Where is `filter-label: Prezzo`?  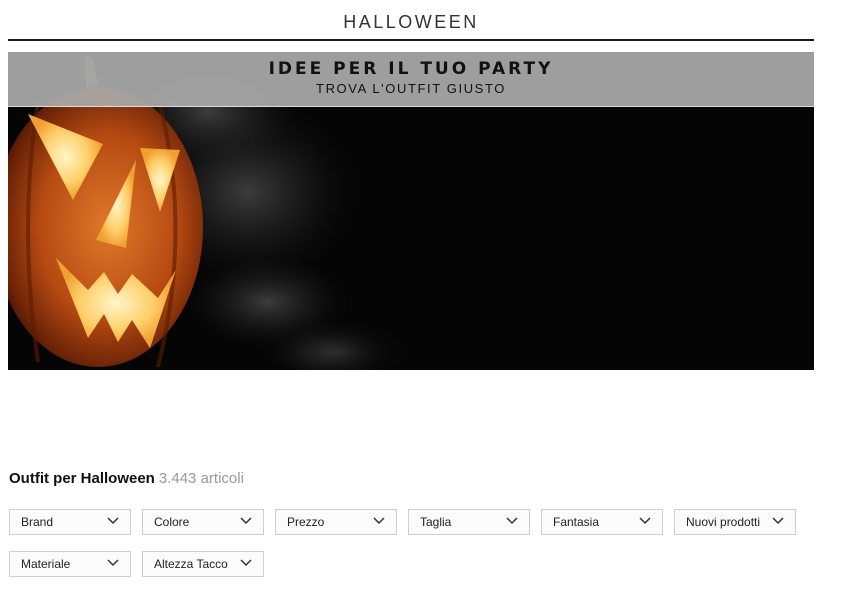
filter-label: Prezzo is located at coordinates (306, 522).